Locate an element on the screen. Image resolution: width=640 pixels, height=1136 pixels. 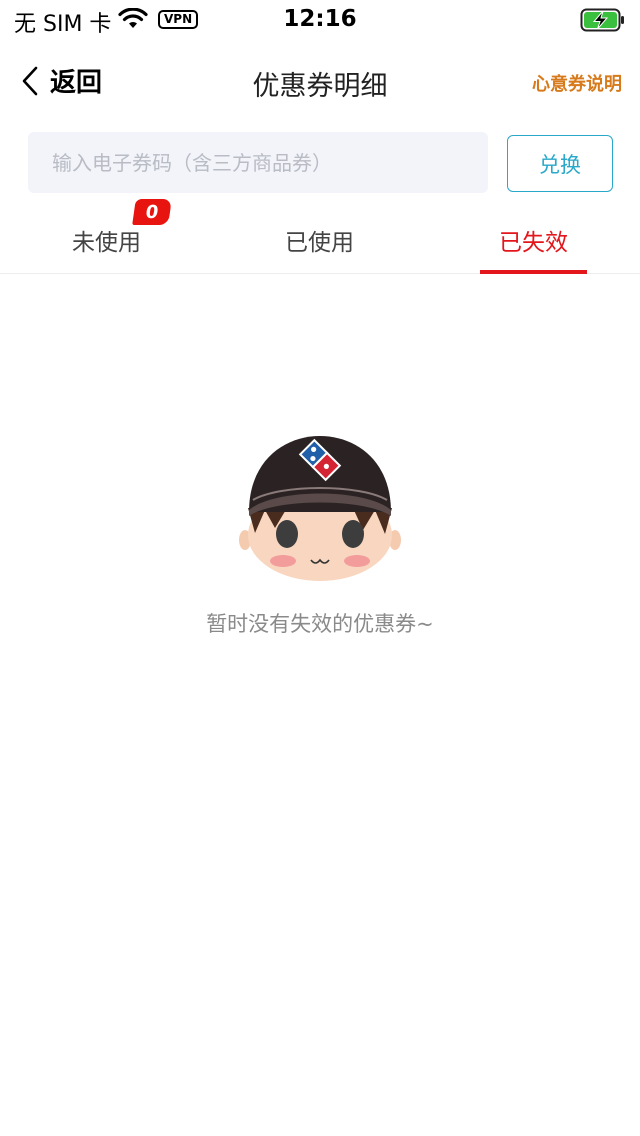
battery-charging-icon is located at coordinates (603, 22).